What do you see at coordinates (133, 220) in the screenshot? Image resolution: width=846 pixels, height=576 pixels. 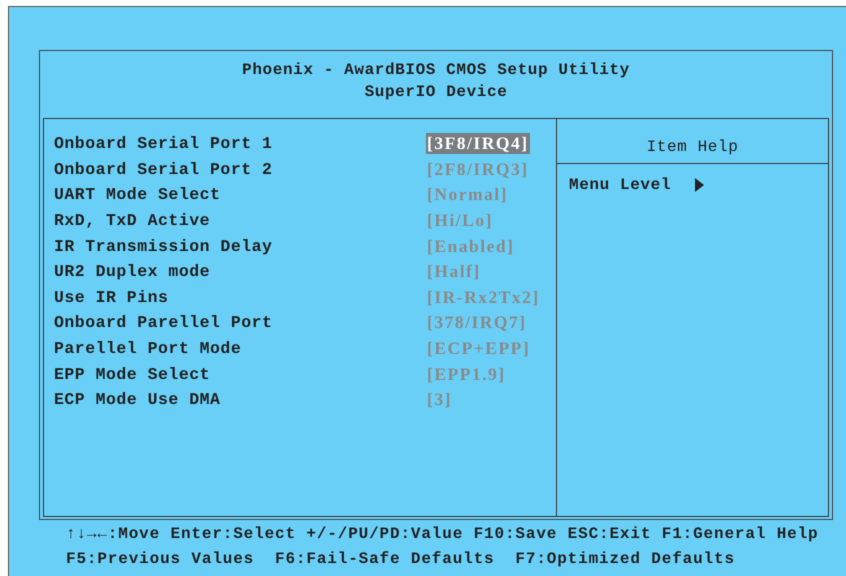 I see `setting-label: RxD, TxD Active` at bounding box center [133, 220].